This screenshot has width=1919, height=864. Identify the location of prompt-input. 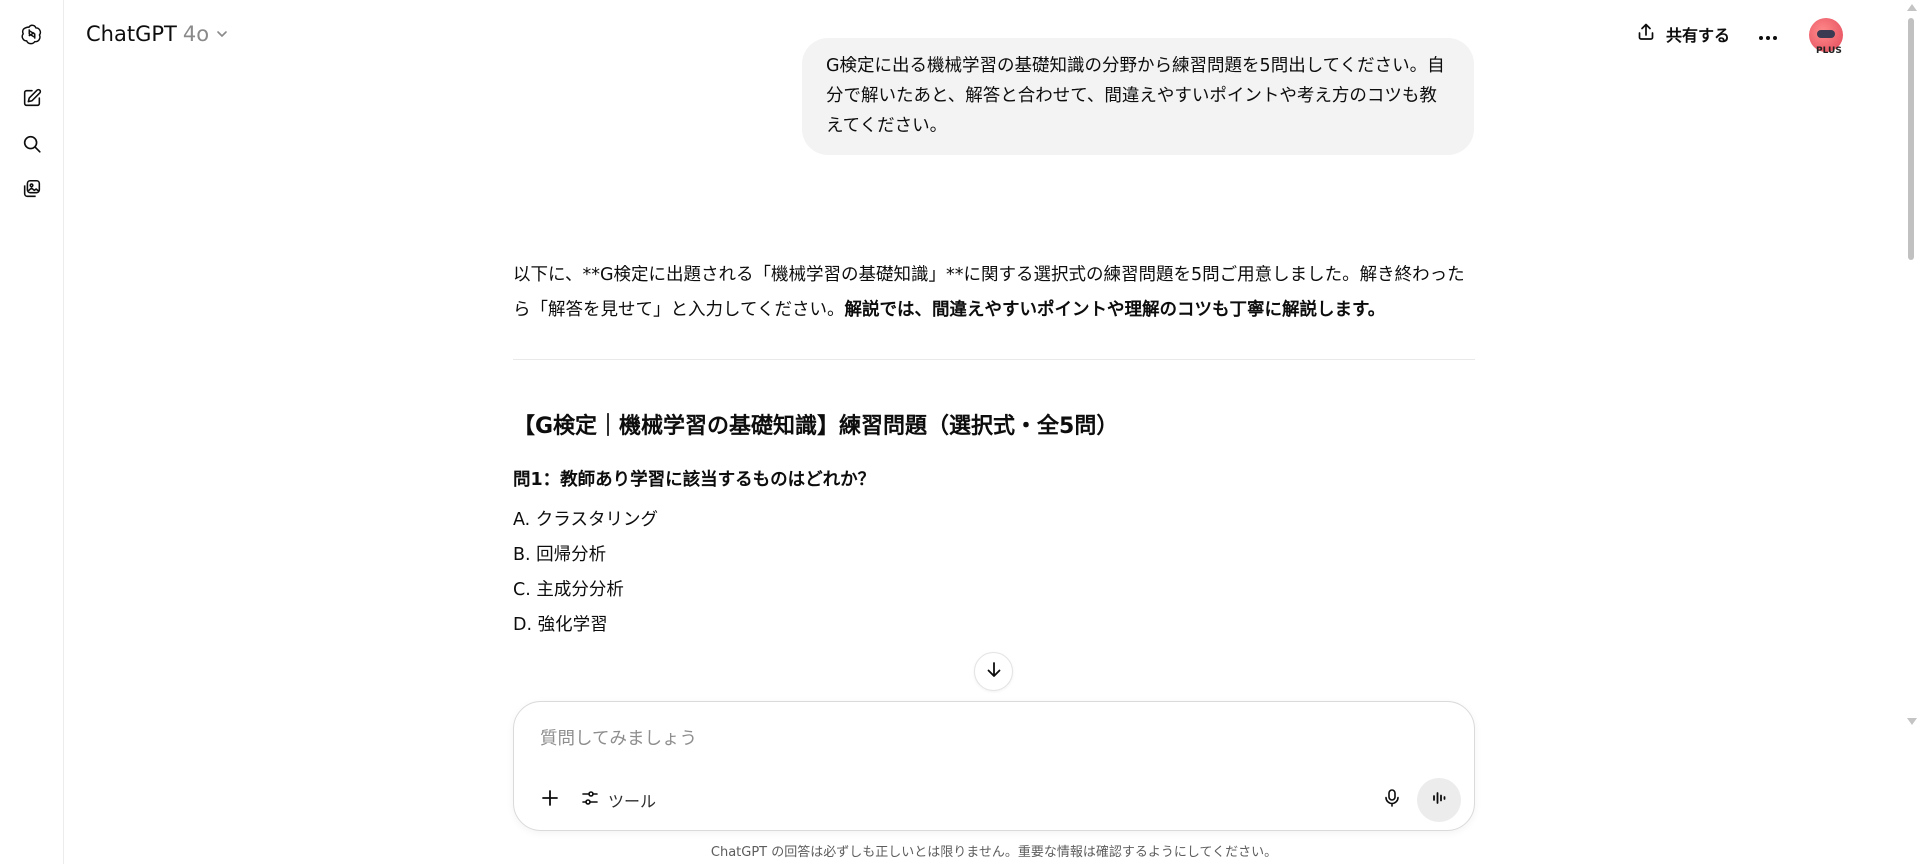
(940, 739).